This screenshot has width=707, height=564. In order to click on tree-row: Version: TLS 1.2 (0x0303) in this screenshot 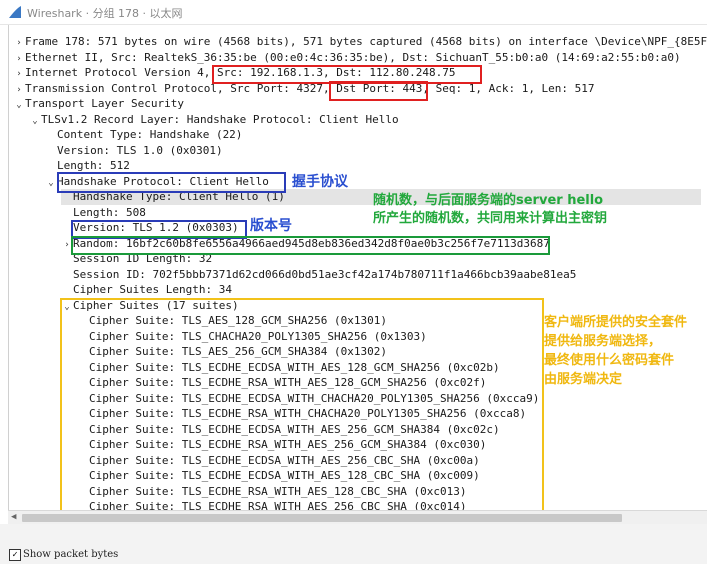, I will do `click(150, 228)`.